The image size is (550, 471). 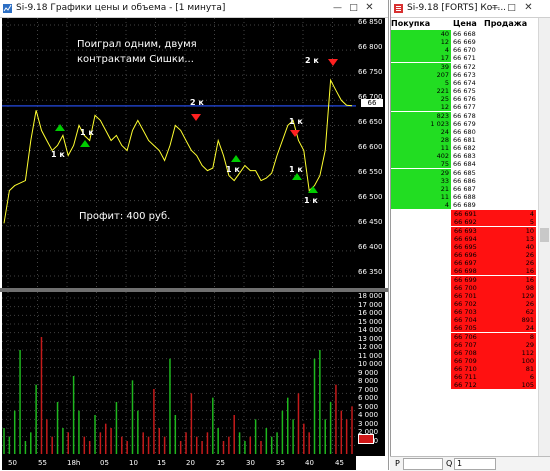 I want to click on price-tick: 66 550, so click(x=370, y=172).